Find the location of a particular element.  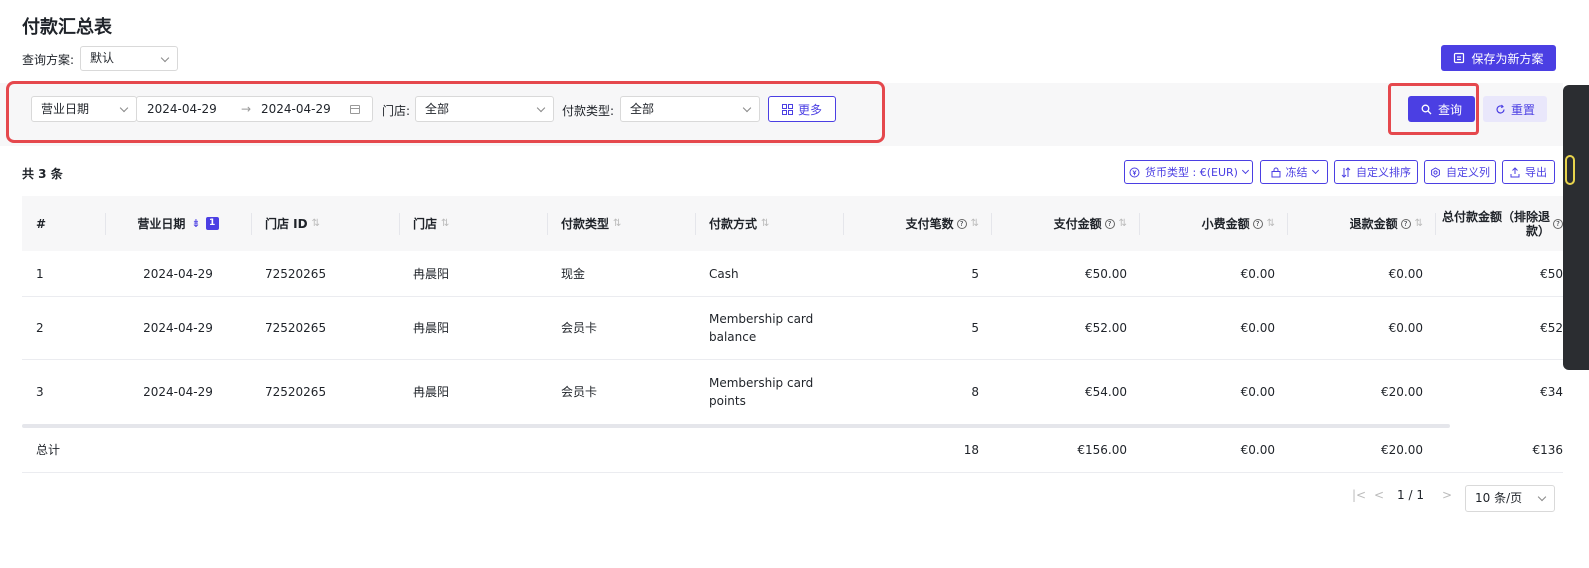

lock-icon is located at coordinates (1275, 172).